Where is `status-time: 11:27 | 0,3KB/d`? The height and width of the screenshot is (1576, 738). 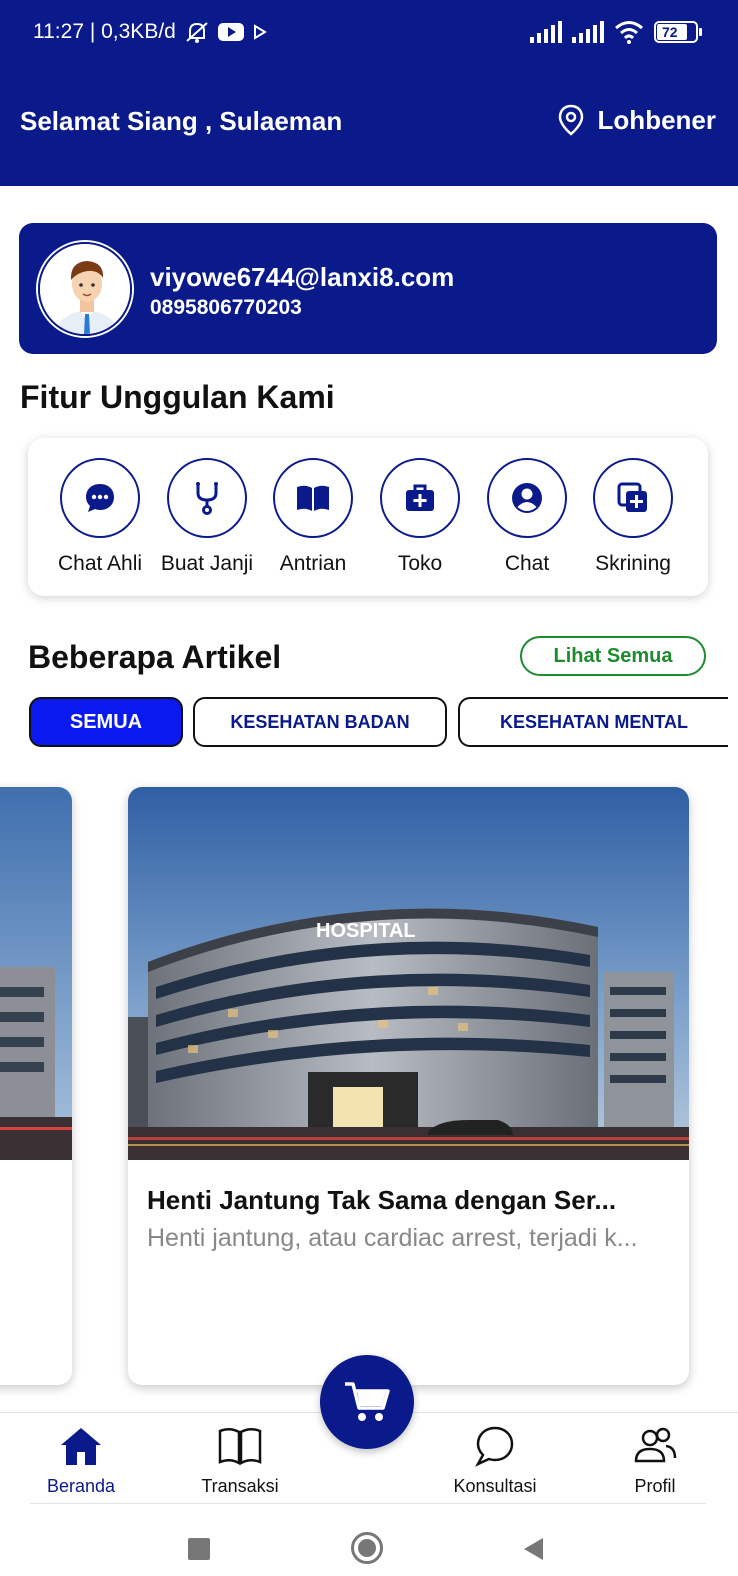 status-time: 11:27 | 0,3KB/d is located at coordinates (104, 31).